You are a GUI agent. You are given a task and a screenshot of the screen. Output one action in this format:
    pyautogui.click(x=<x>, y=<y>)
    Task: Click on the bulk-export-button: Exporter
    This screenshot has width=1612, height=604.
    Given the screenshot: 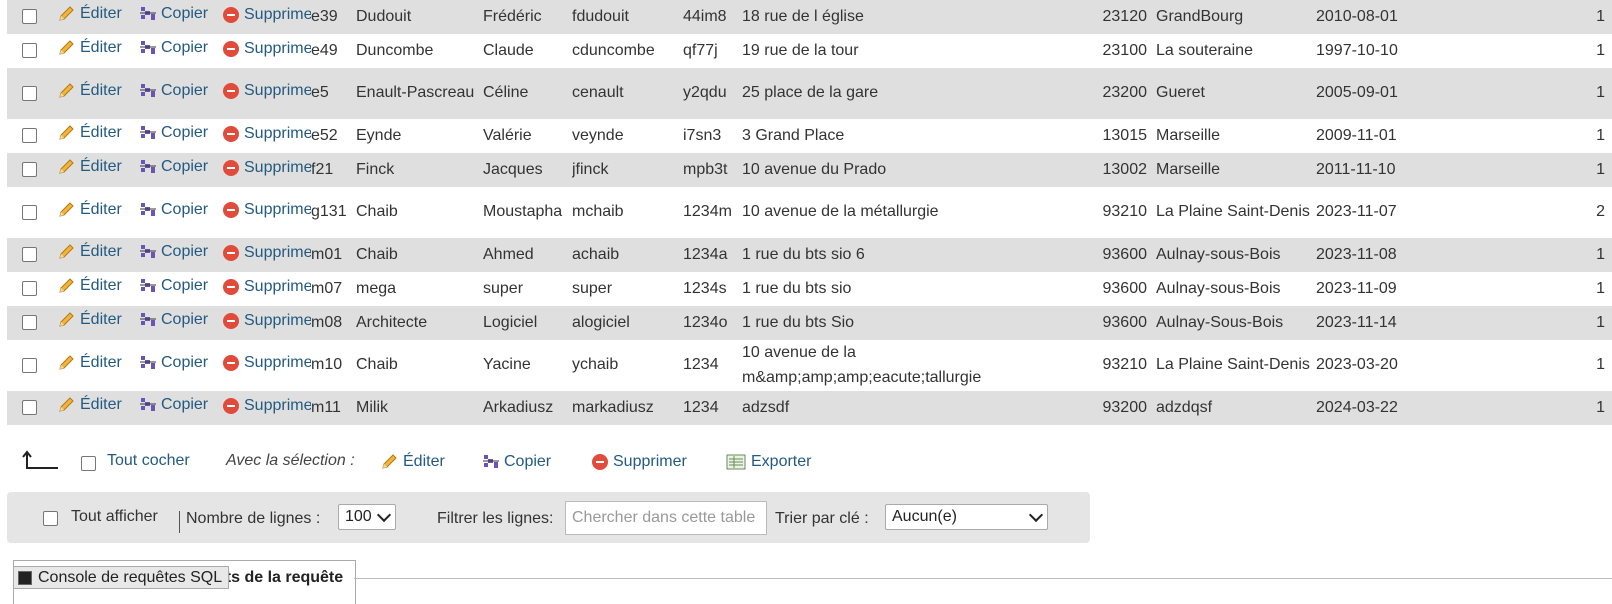 What is the action you would take?
    pyautogui.click(x=762, y=462)
    